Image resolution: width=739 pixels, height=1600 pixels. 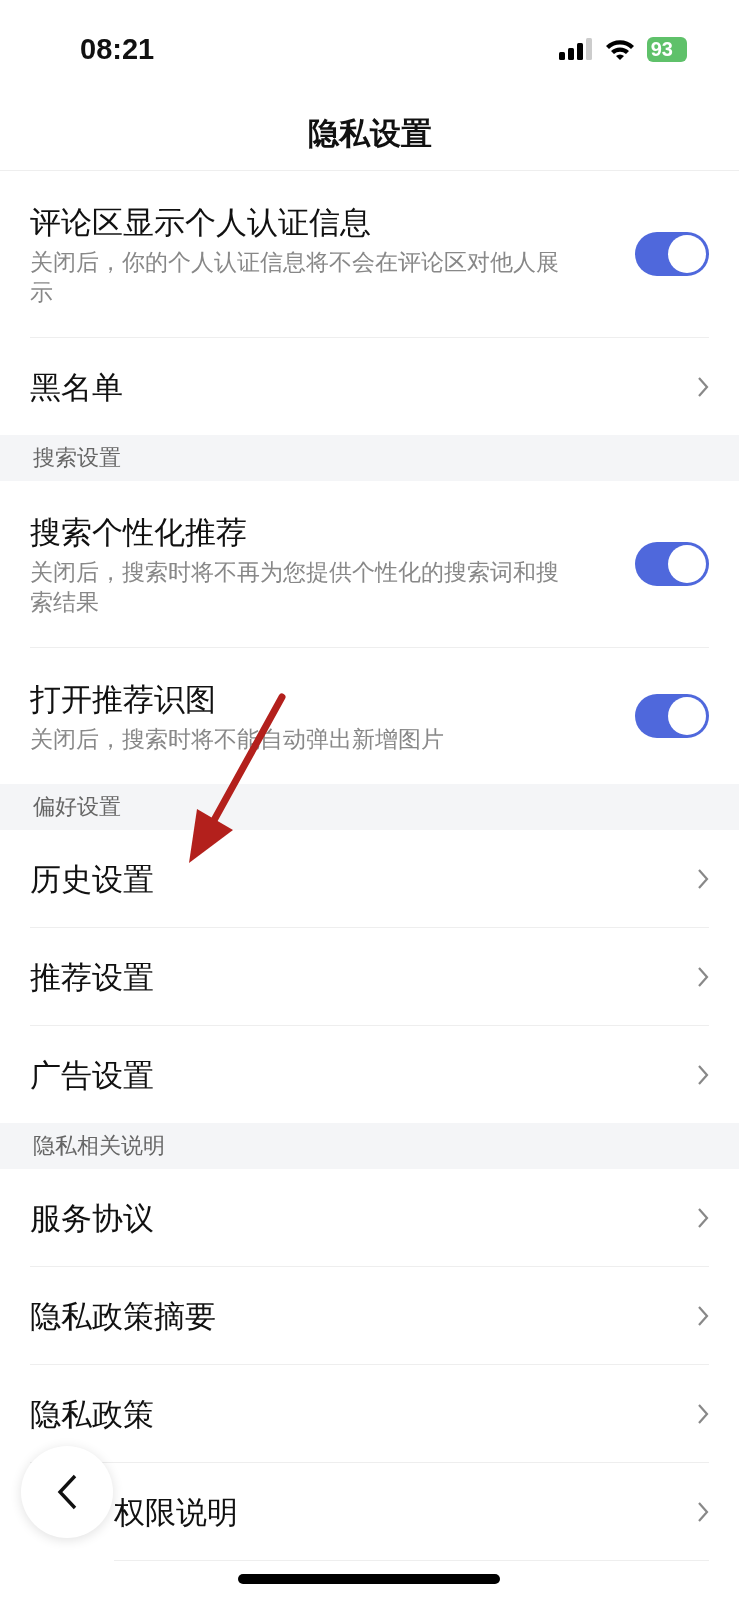 What do you see at coordinates (139, 532) in the screenshot?
I see `row-label: 搜索个性化推荐` at bounding box center [139, 532].